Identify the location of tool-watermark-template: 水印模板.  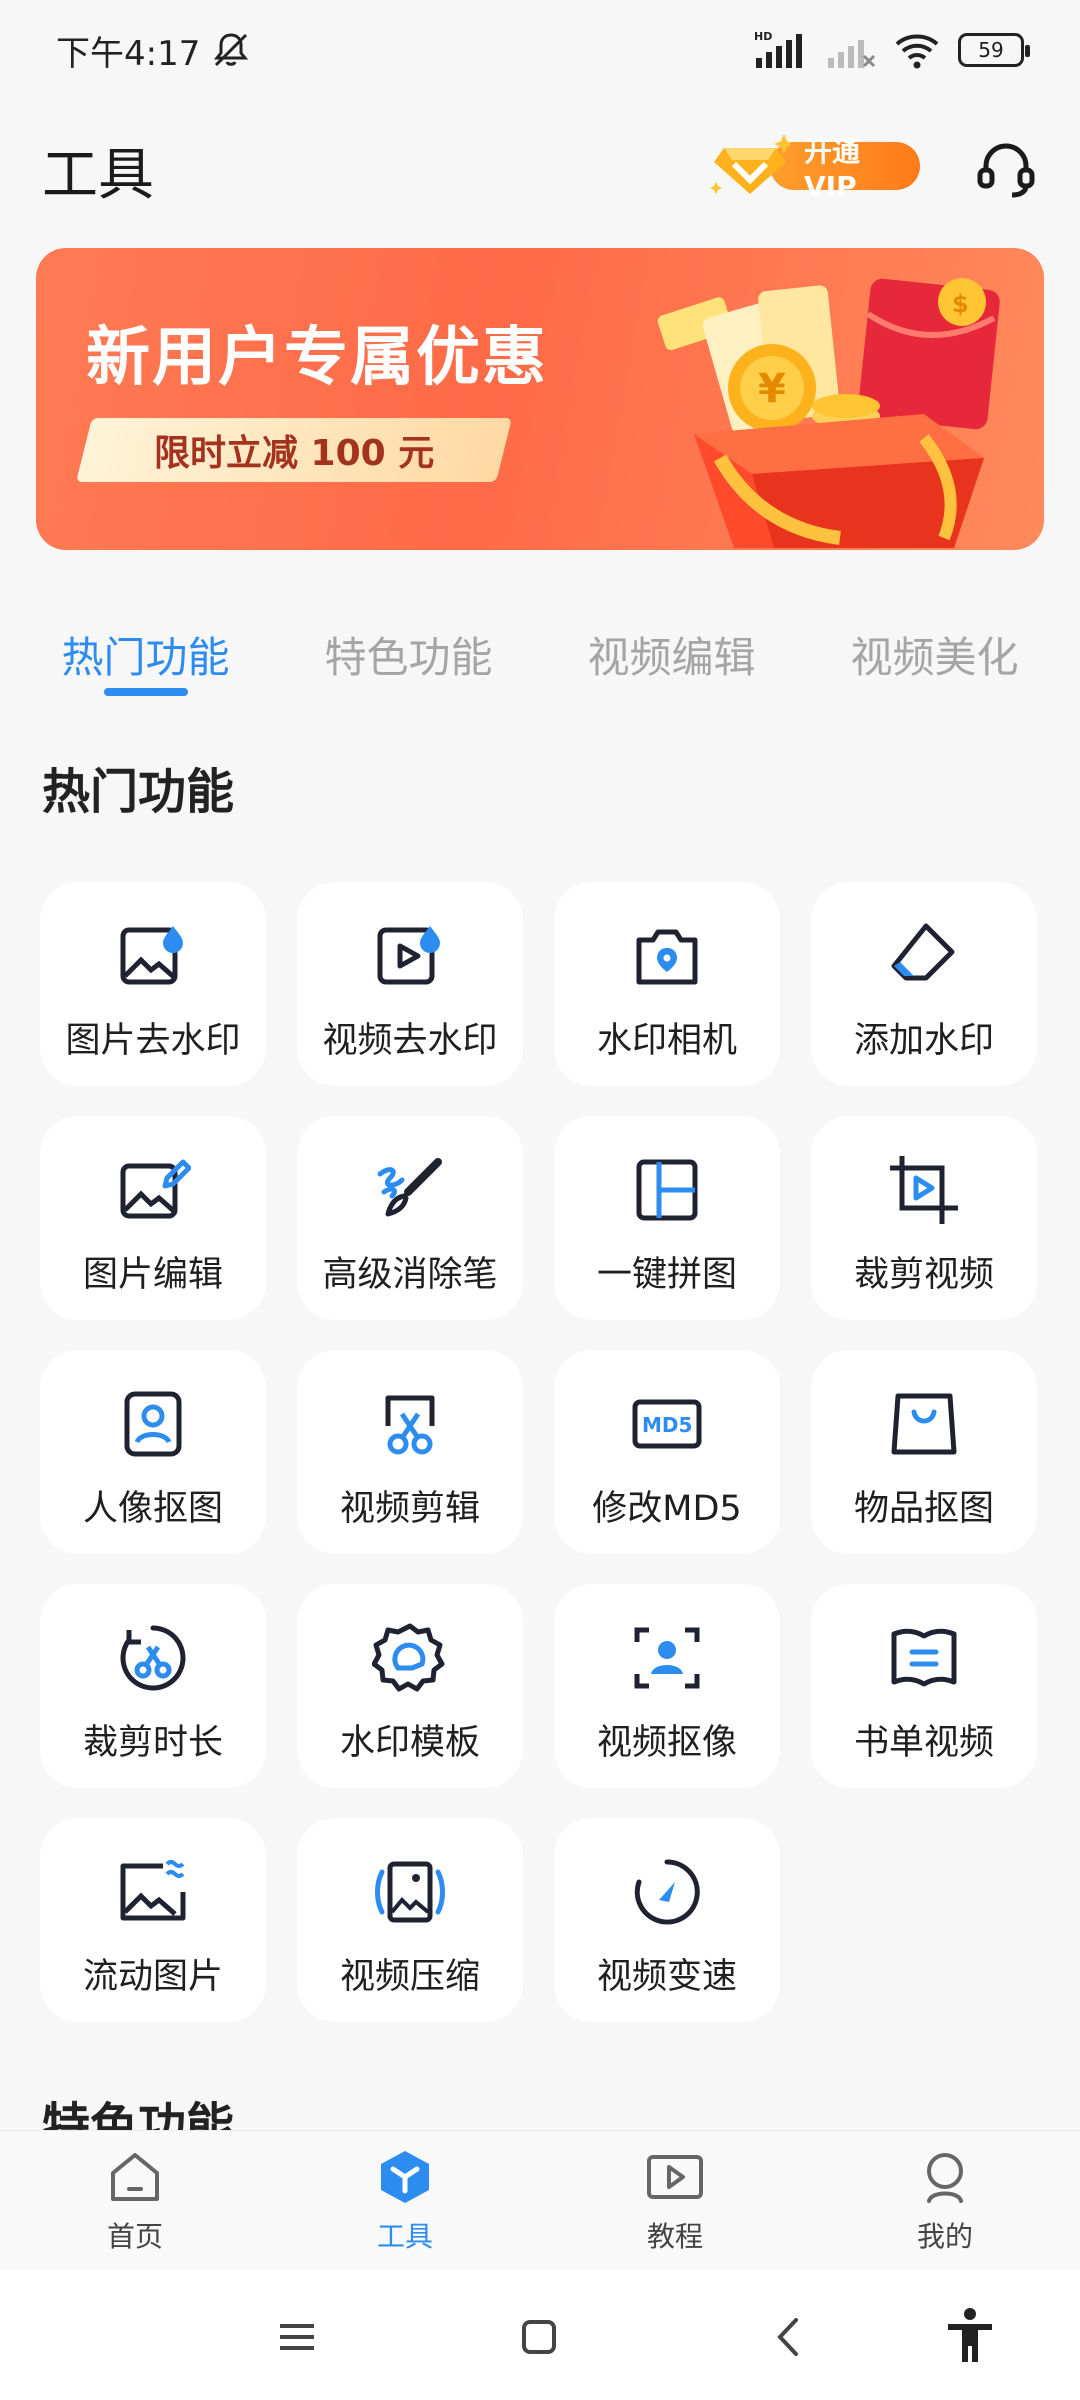
(410, 1686).